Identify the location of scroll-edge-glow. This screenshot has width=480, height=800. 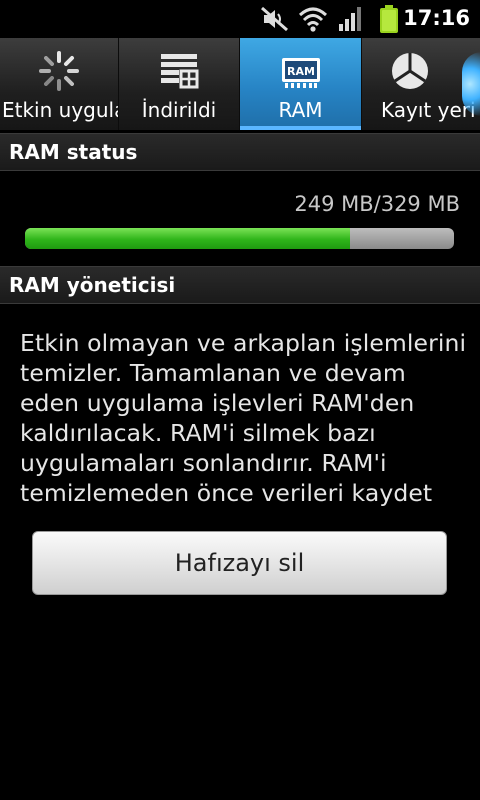
(471, 84).